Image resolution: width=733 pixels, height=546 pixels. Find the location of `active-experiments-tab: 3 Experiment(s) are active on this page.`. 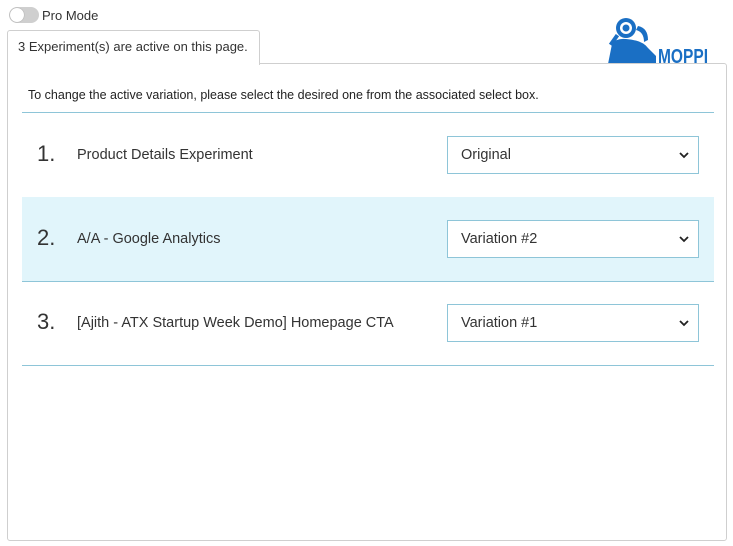

active-experiments-tab: 3 Experiment(s) are active on this page. is located at coordinates (133, 47).